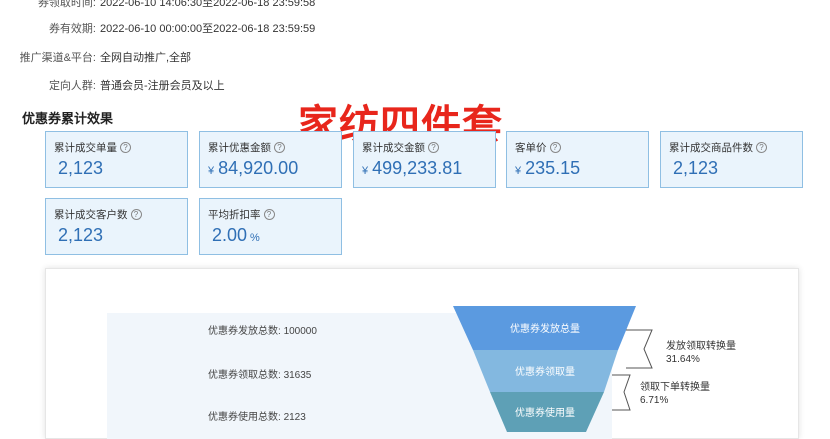 The height and width of the screenshot is (439, 830). I want to click on funnel-diagram: 优惠券发放总量 优惠券领取量 优惠券使用量, so click(553, 369).